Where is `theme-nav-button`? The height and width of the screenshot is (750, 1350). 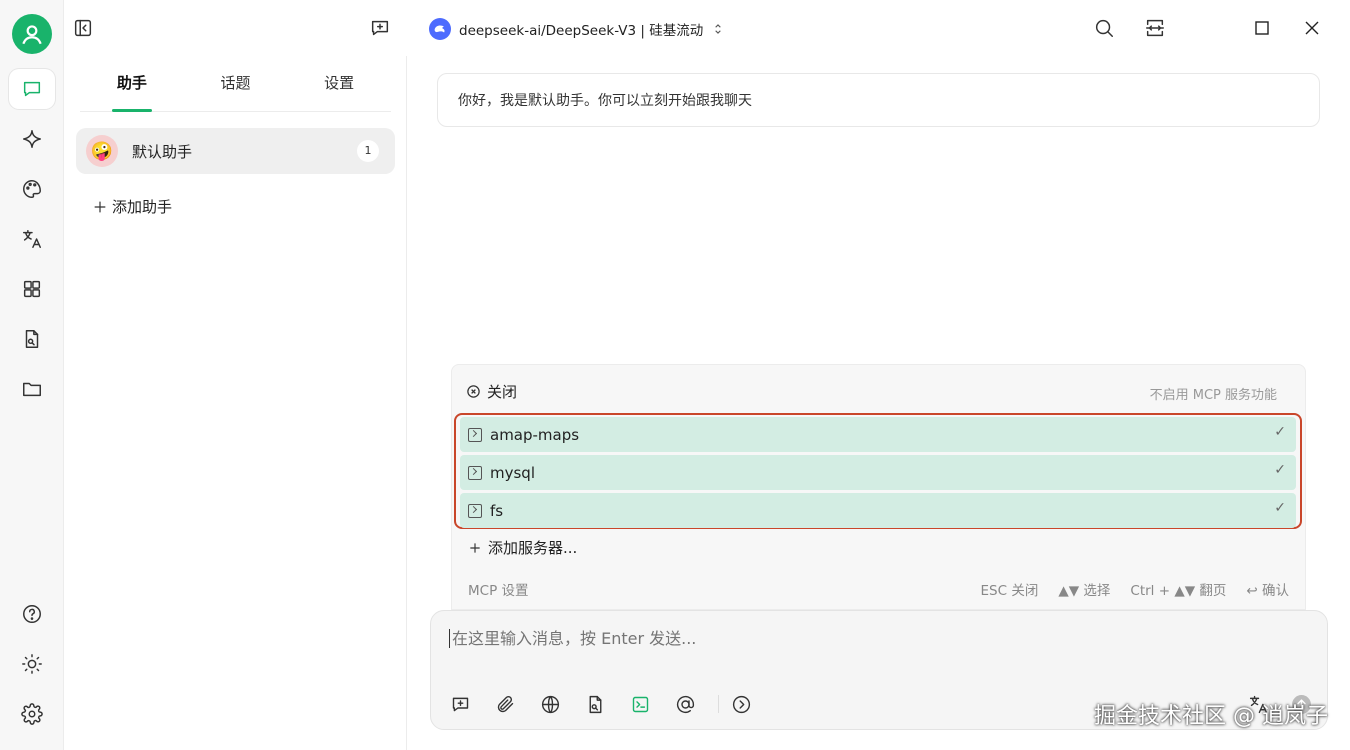
theme-nav-button is located at coordinates (32, 664).